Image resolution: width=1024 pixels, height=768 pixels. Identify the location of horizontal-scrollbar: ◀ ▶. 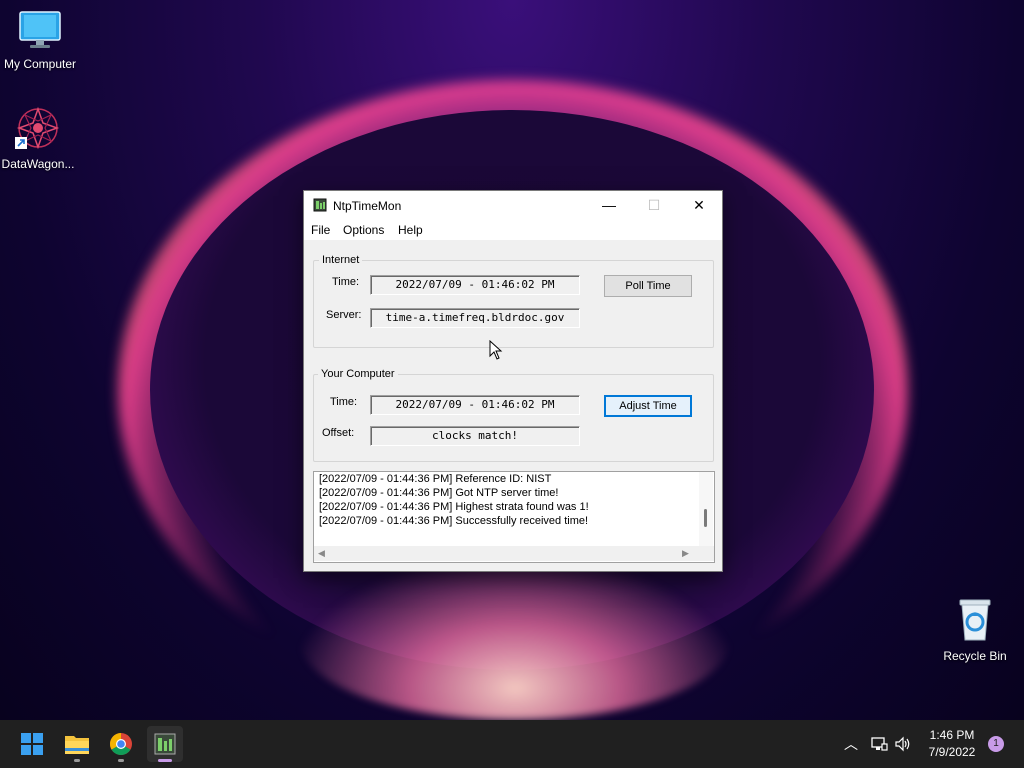
(514, 553).